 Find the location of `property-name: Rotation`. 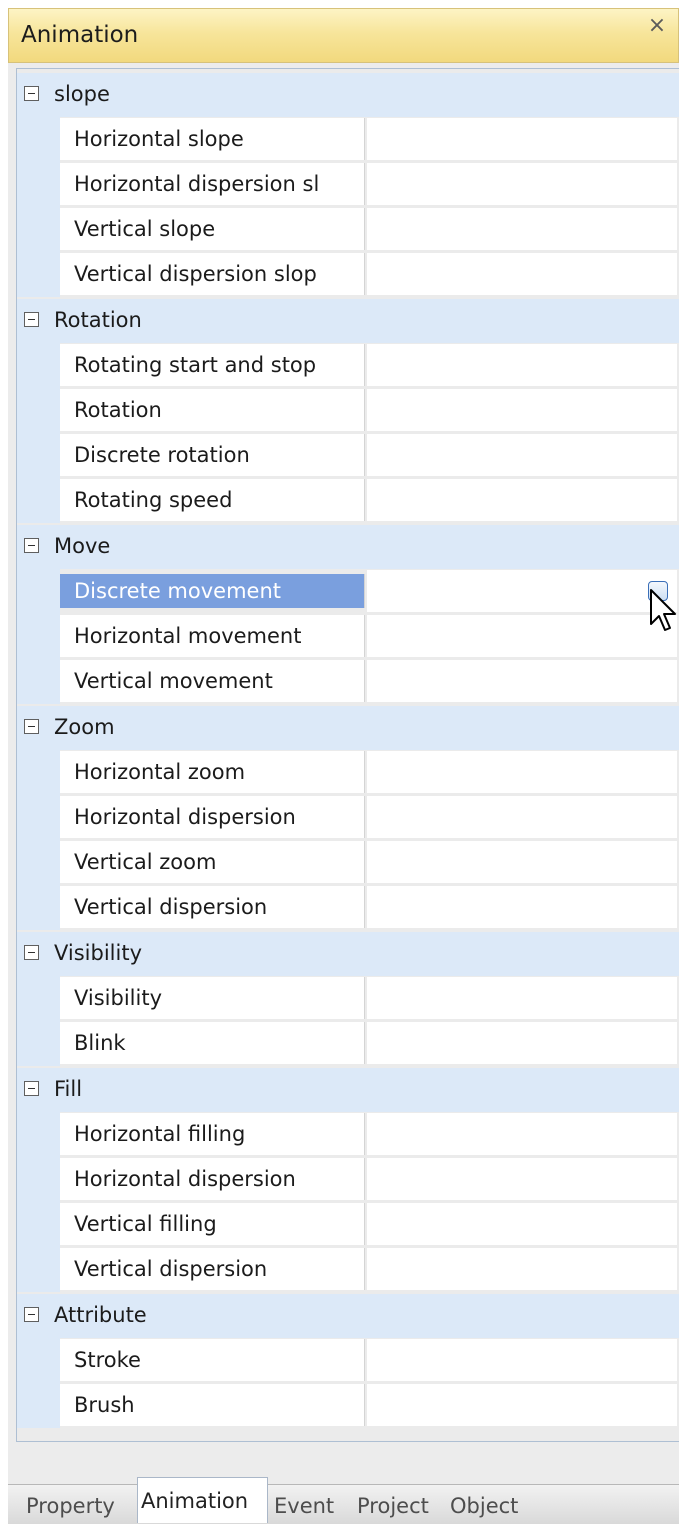

property-name: Rotation is located at coordinates (212, 410).